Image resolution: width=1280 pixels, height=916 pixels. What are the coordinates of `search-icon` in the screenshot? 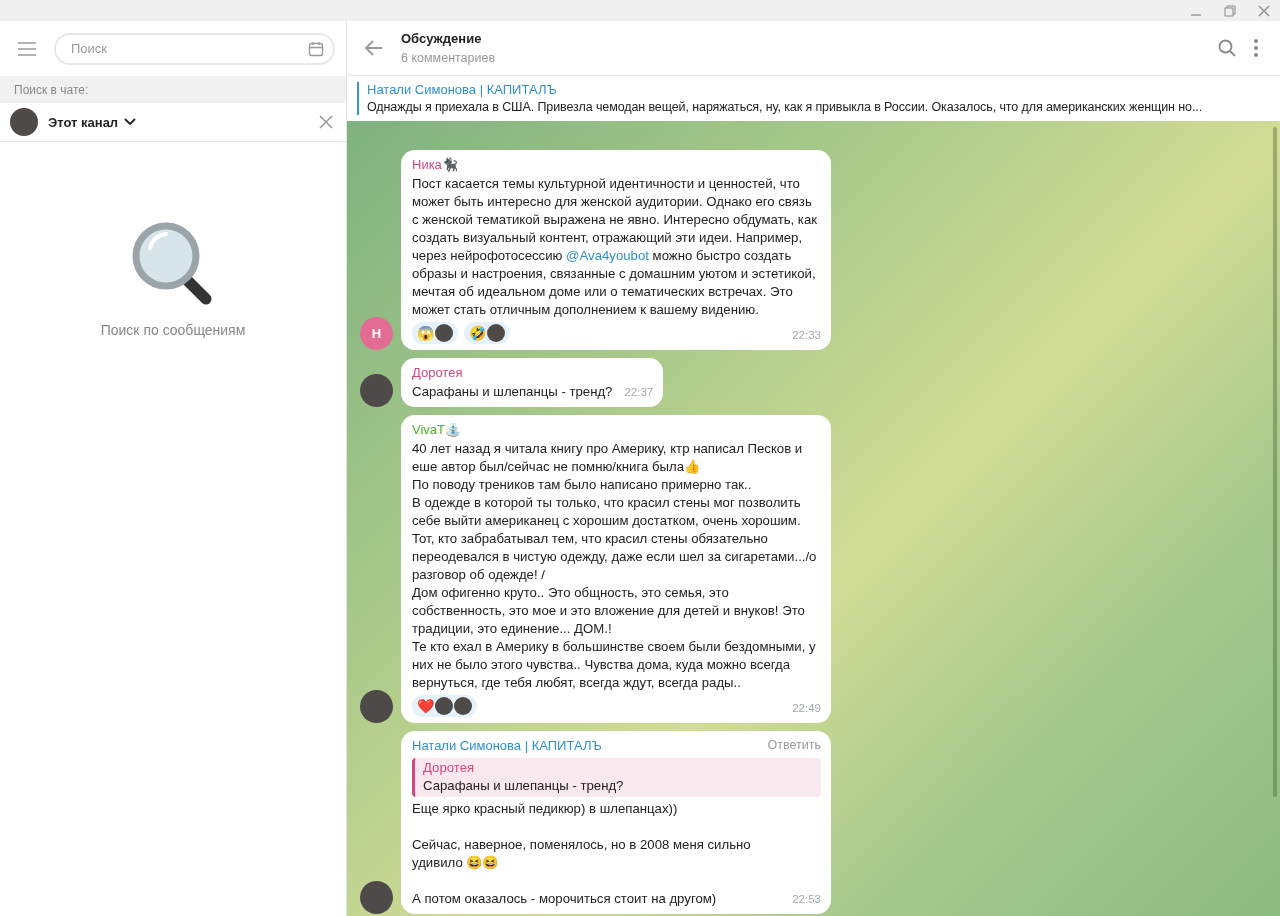 It's located at (1227, 48).